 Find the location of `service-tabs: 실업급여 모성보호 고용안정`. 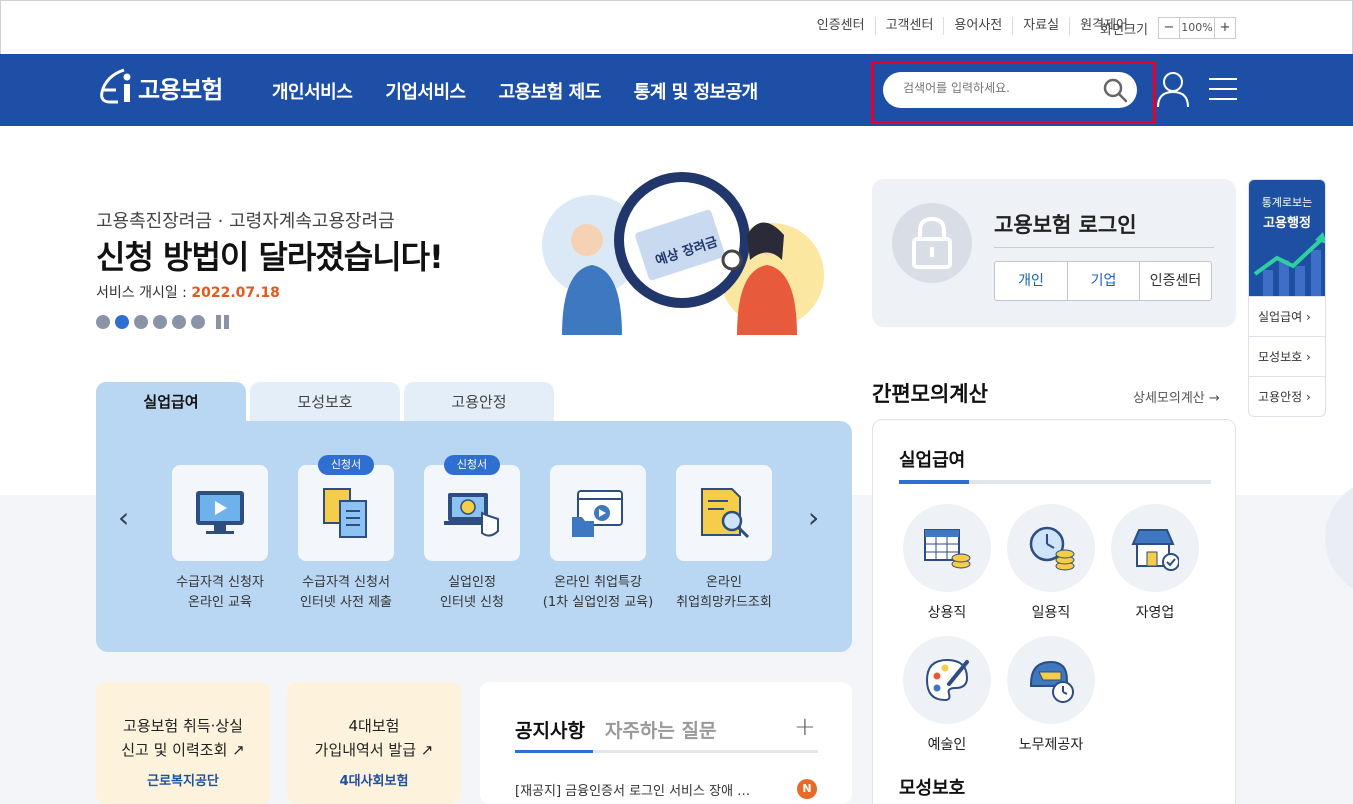

service-tabs: 실업급여 모성보호 고용안정 is located at coordinates (327, 402).